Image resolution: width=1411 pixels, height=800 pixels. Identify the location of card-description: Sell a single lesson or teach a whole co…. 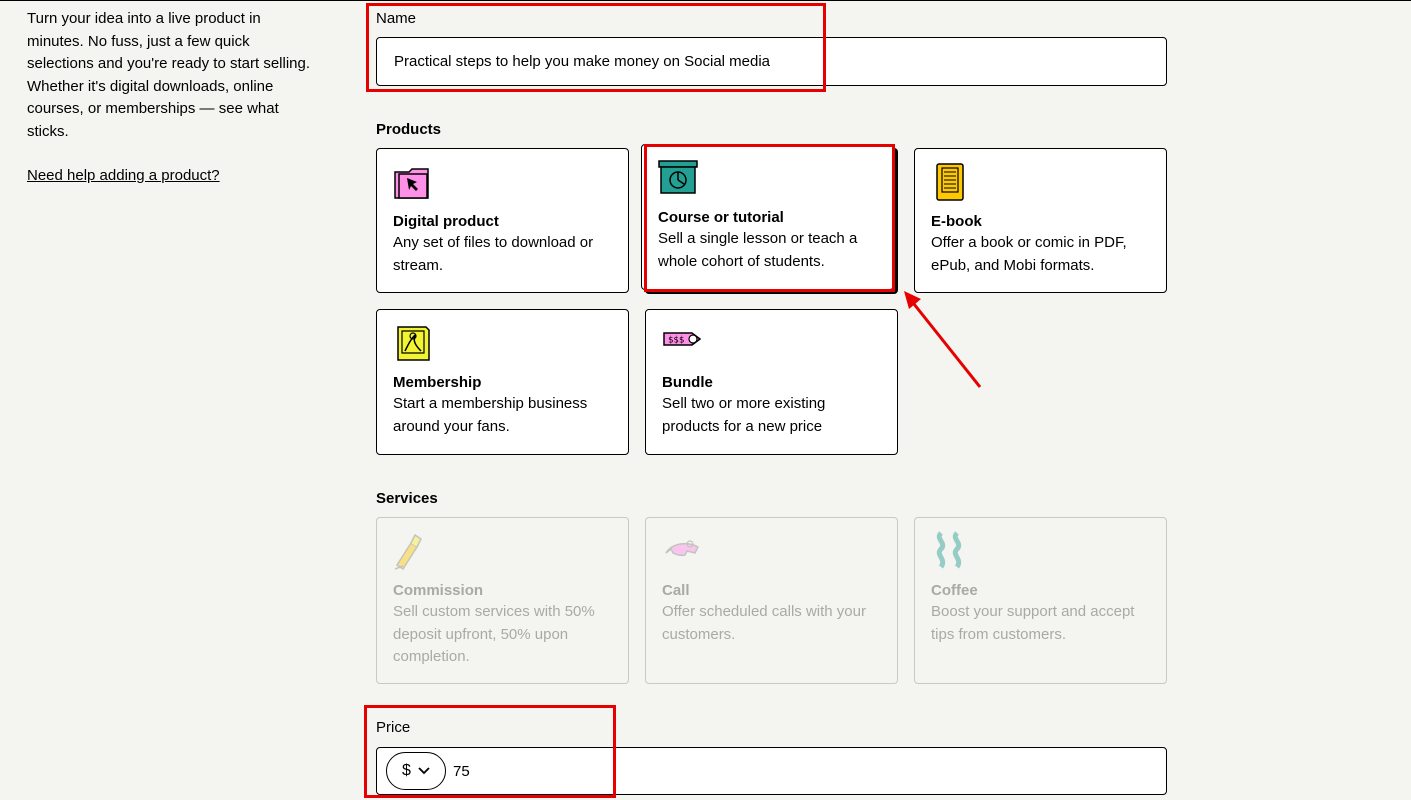
(758, 250).